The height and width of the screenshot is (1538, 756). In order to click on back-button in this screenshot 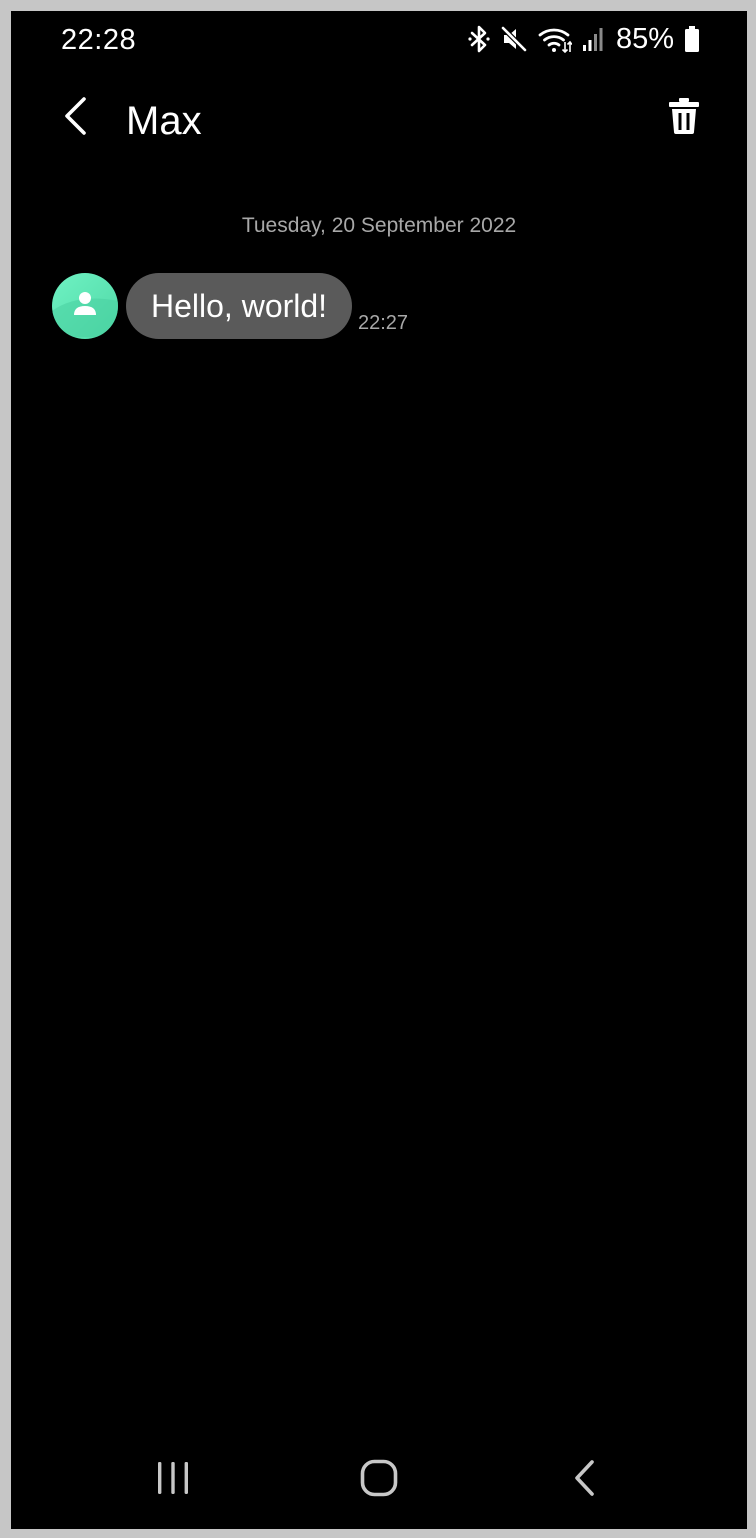, I will do `click(76, 118)`.